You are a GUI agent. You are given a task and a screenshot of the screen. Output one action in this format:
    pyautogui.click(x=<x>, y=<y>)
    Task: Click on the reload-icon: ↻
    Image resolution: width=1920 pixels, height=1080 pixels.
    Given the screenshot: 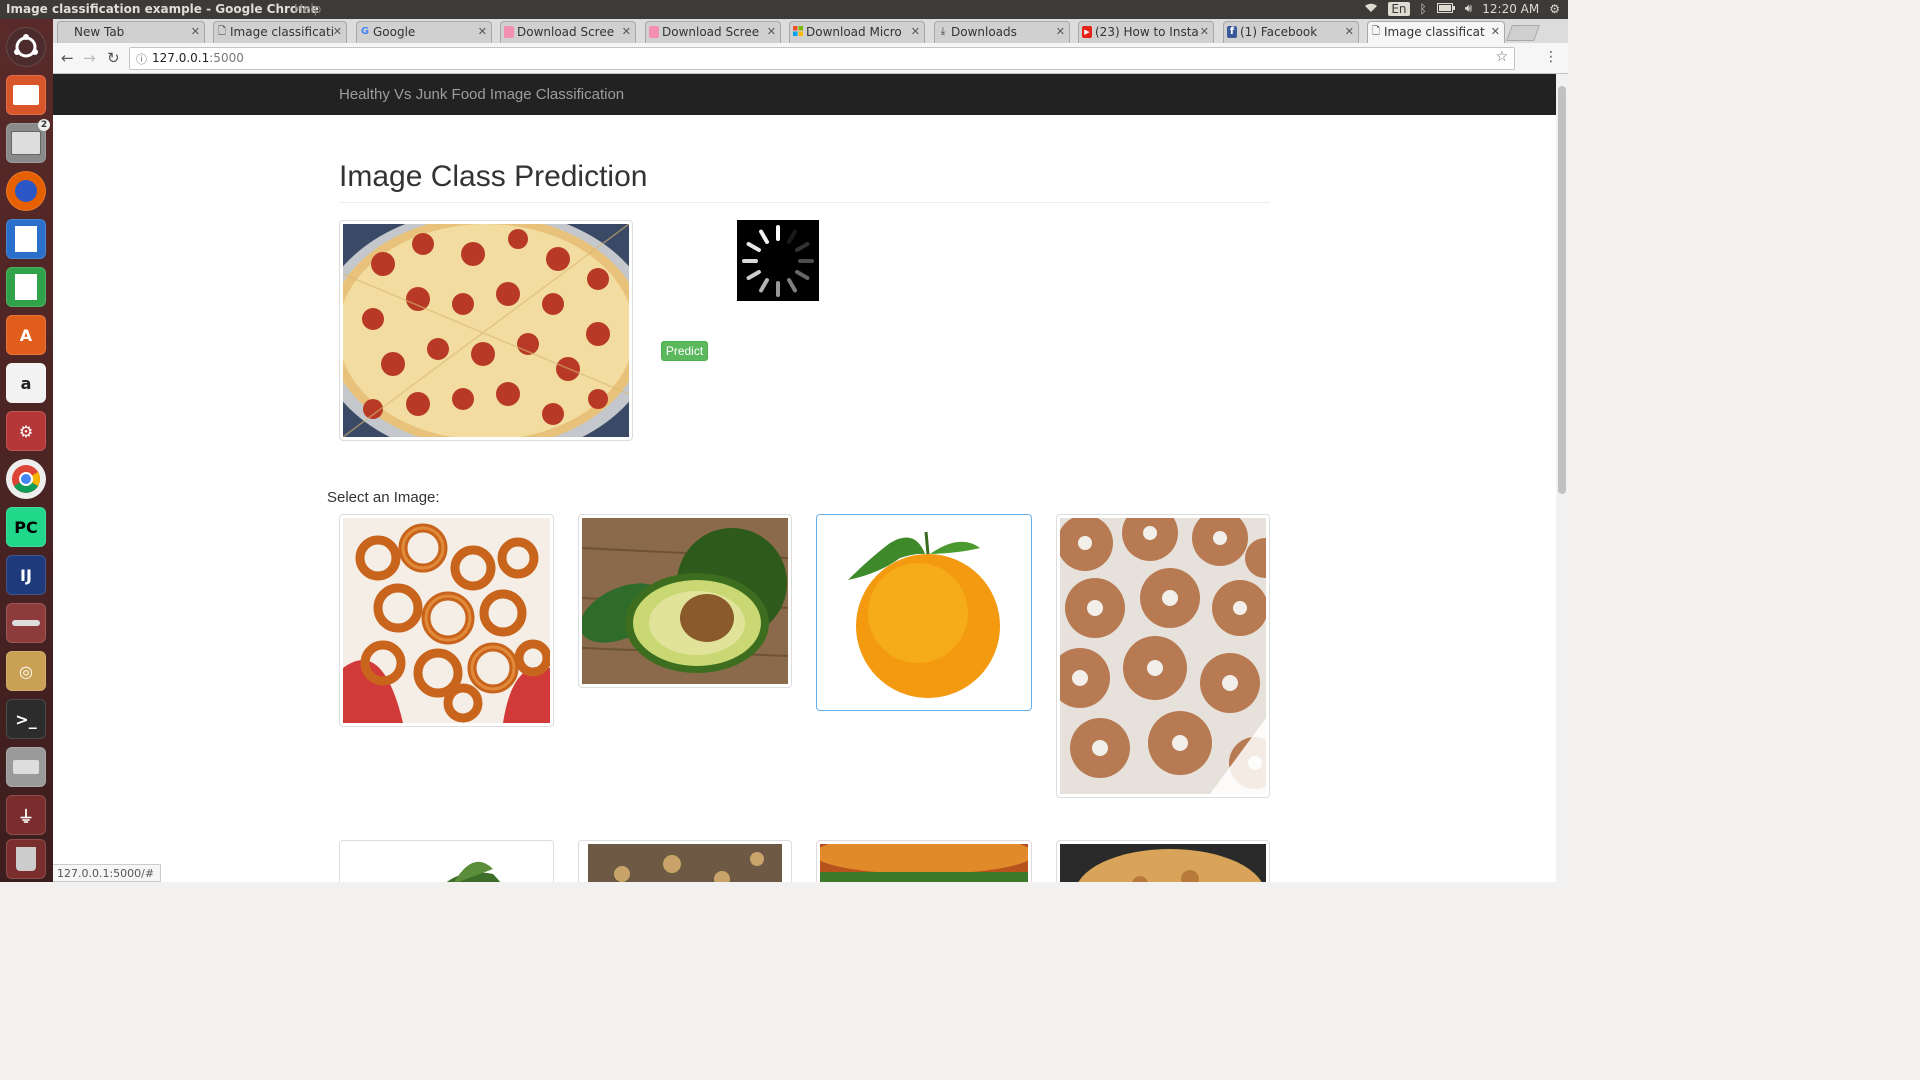 What is the action you would take?
    pyautogui.click(x=113, y=58)
    